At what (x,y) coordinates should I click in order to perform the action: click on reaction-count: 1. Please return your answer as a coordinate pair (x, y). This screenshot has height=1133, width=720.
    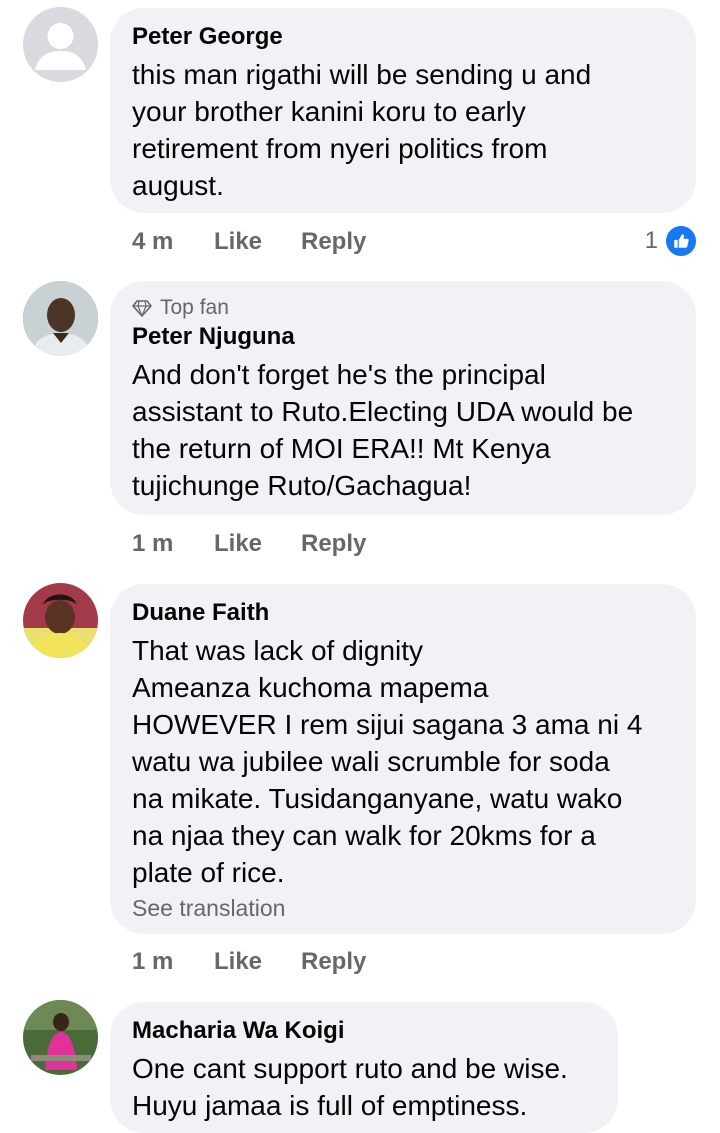
    Looking at the image, I should click on (671, 241).